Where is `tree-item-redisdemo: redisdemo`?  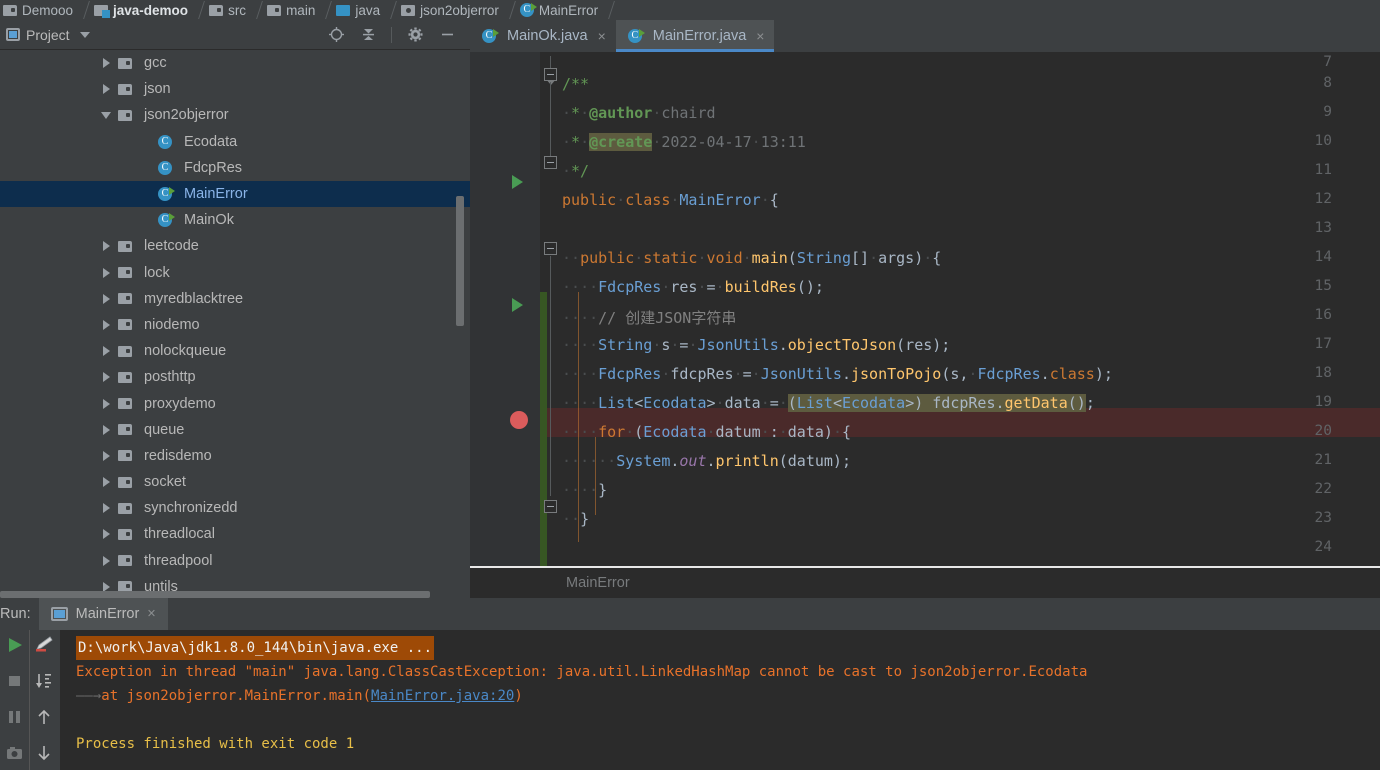
tree-item-redisdemo: redisdemo is located at coordinates (235, 456).